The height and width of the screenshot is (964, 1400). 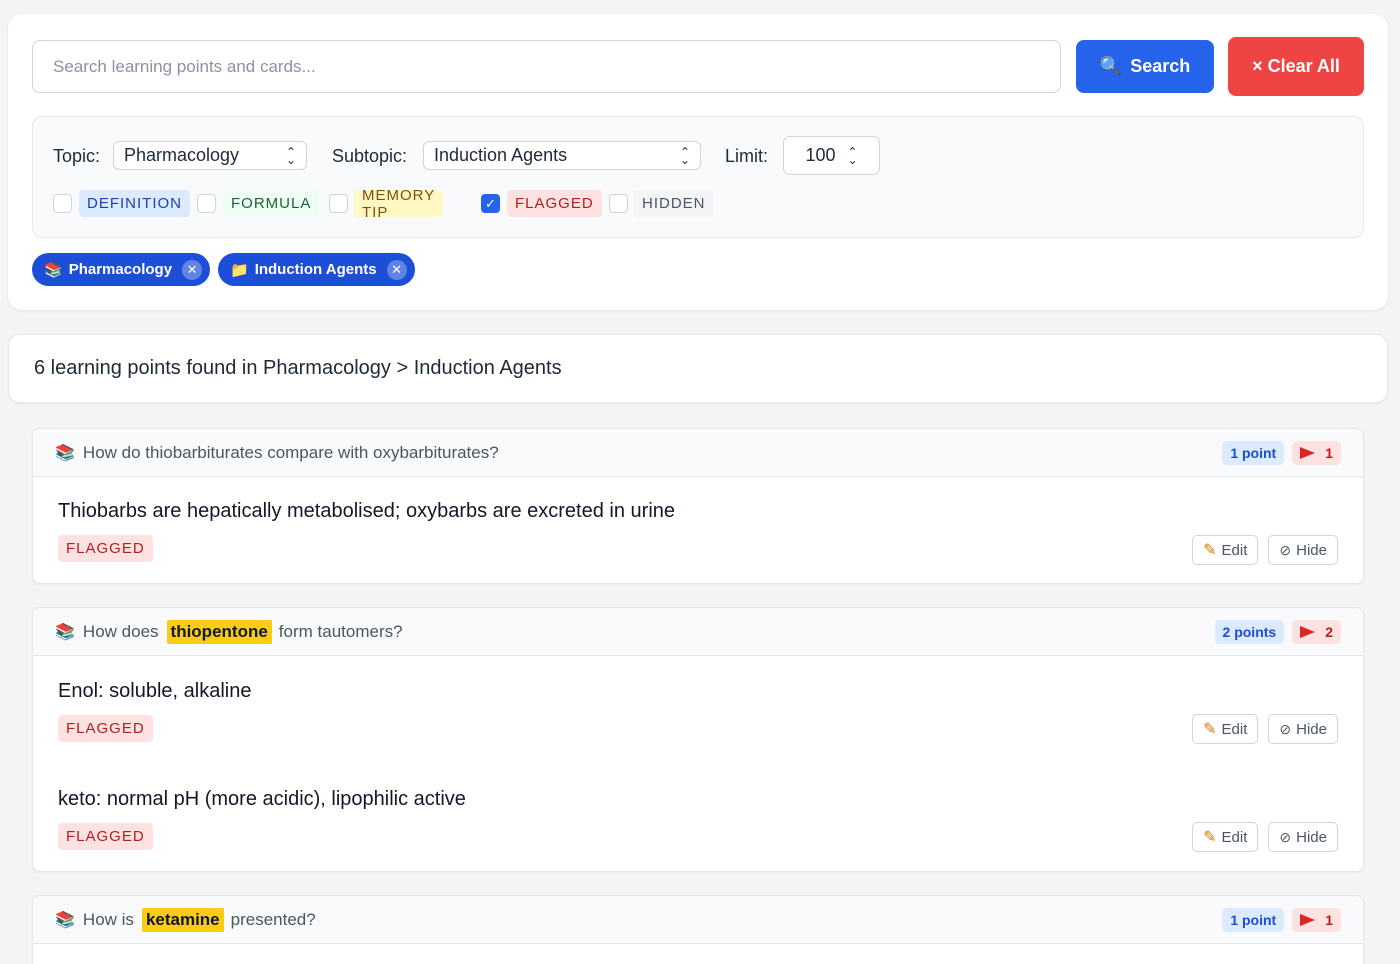 I want to click on card-header: 📚 How is ketamine presented? 1 point 1, so click(x=698, y=920).